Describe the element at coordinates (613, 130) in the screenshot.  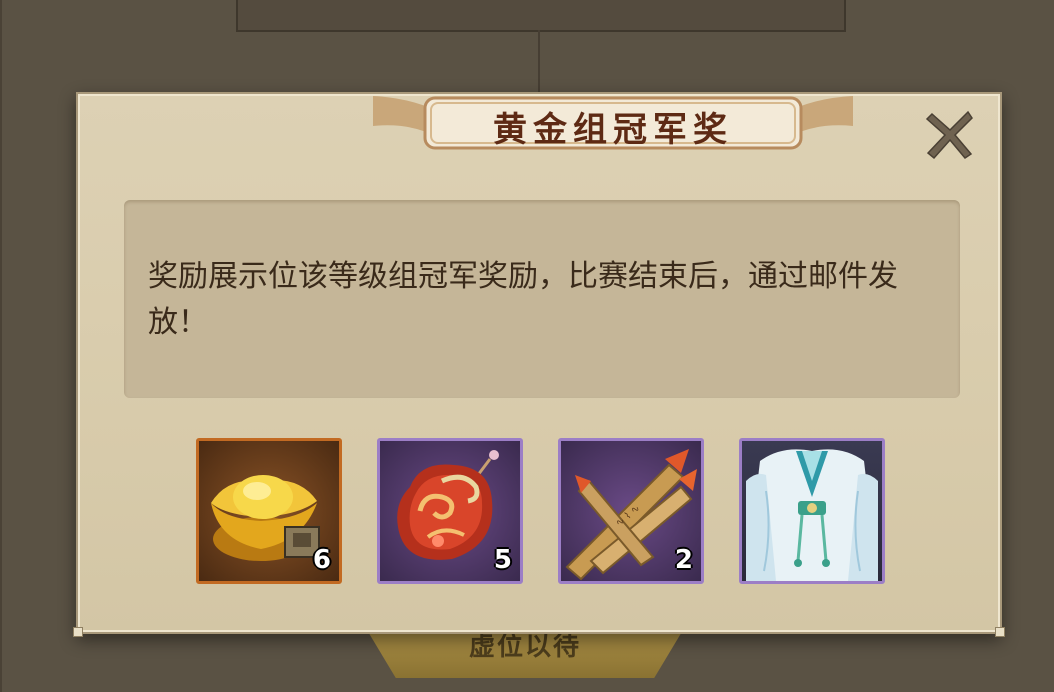
I see `dialog-title: 黄金组冠军奖` at that location.